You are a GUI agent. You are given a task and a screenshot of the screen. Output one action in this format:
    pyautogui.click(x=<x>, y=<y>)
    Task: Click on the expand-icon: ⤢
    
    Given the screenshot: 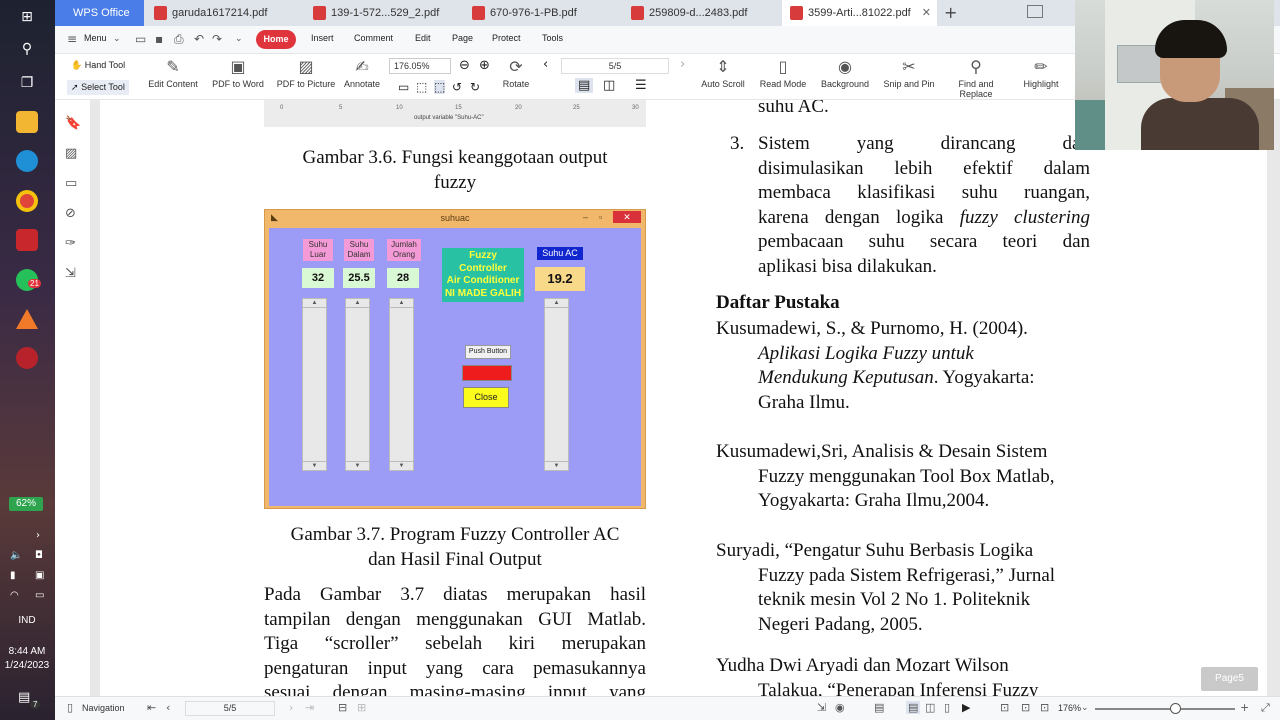 What is the action you would take?
    pyautogui.click(x=1265, y=708)
    